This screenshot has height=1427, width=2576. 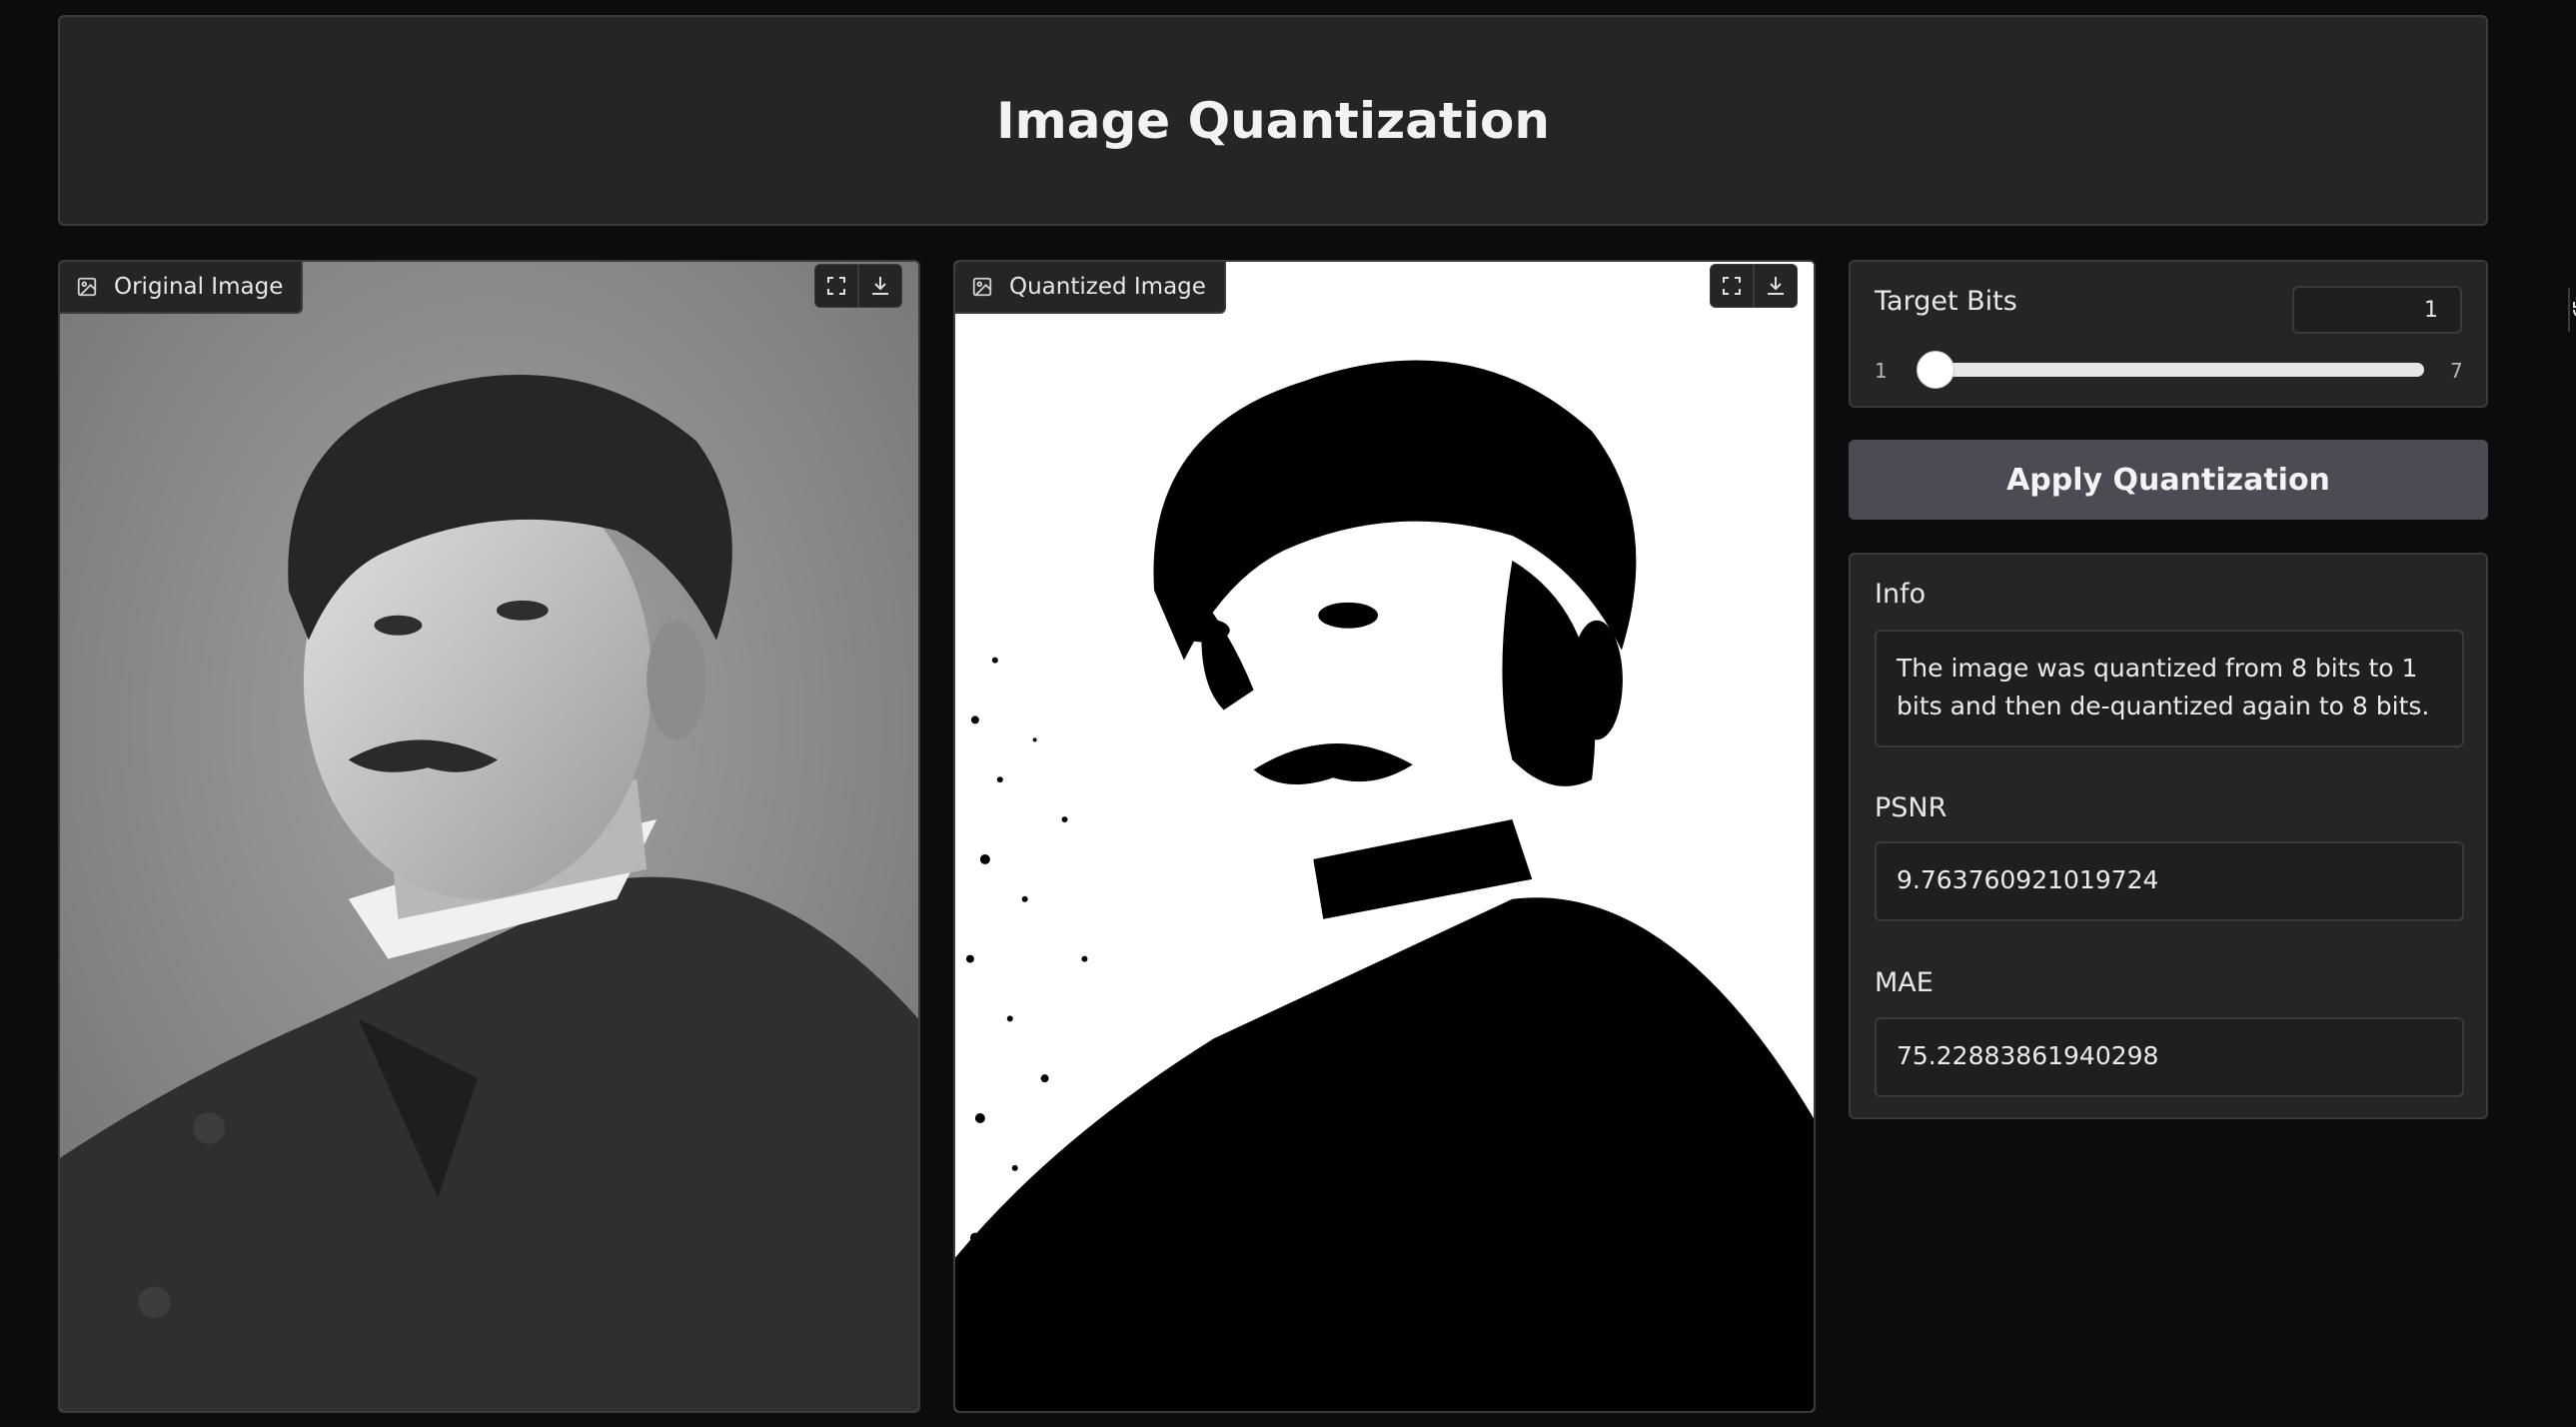 I want to click on target-bits-number-box, so click(x=2434, y=310).